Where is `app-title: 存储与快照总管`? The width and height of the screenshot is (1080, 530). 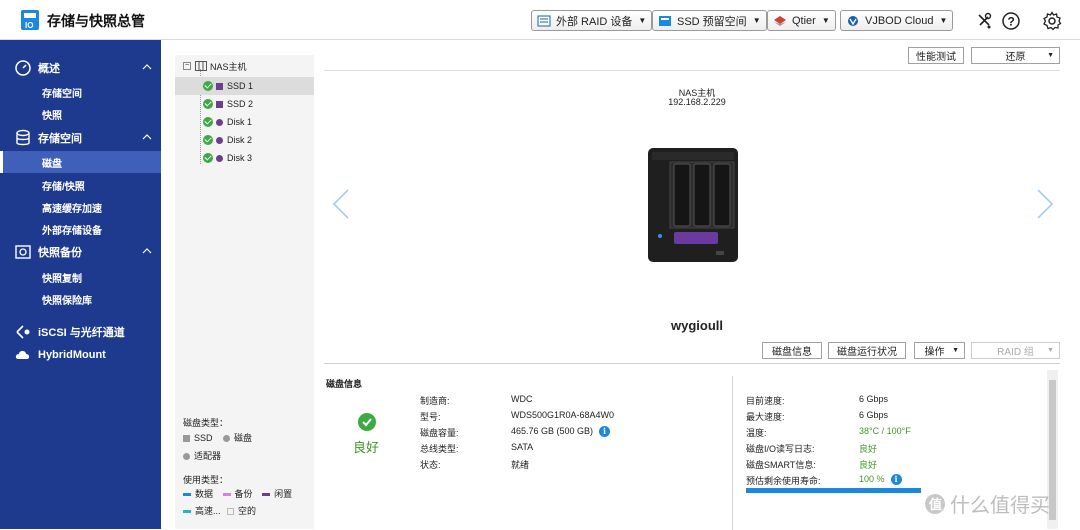
app-title: 存储与快照总管 is located at coordinates (96, 21).